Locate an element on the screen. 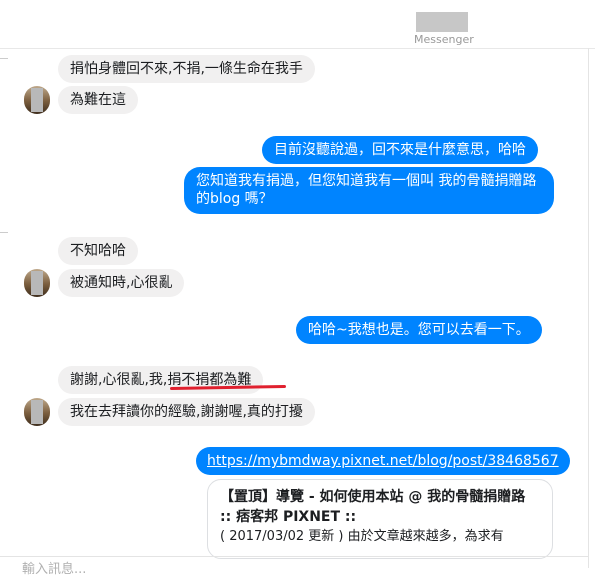  message-outgoing: 哈哈~我想也是。您可以去看一下。 is located at coordinates (419, 330).